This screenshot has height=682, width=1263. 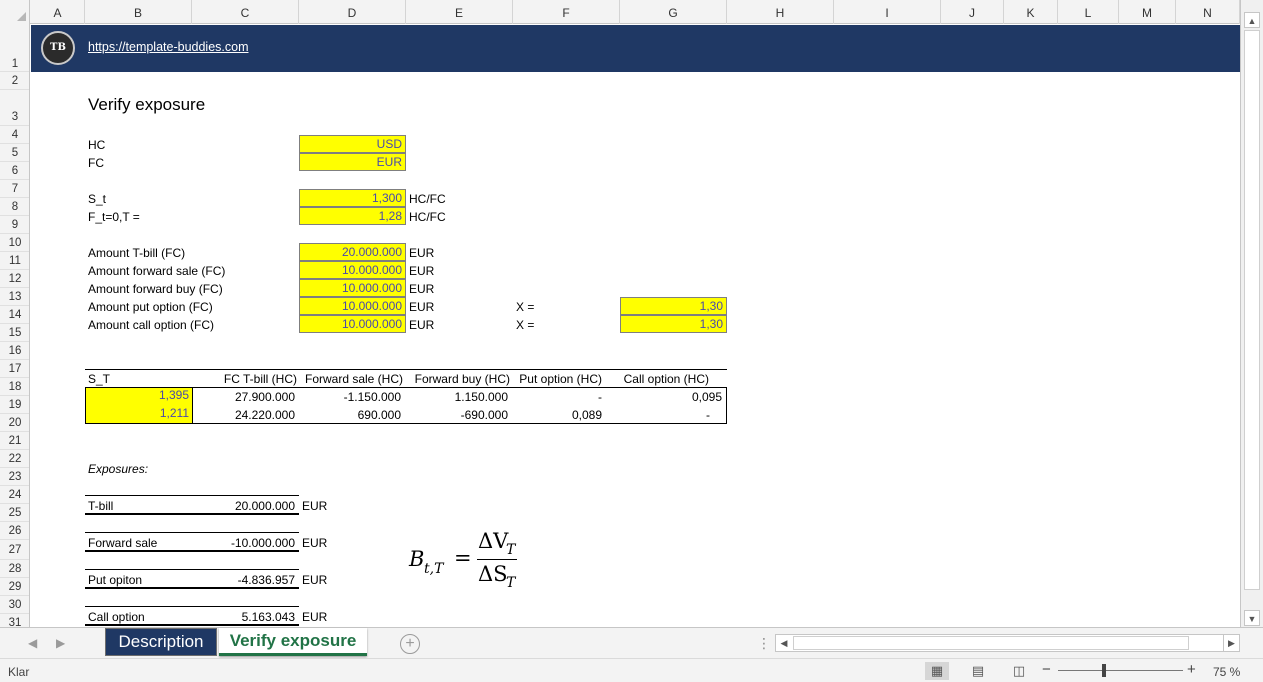 What do you see at coordinates (14, 48) in the screenshot?
I see `row-header: 1` at bounding box center [14, 48].